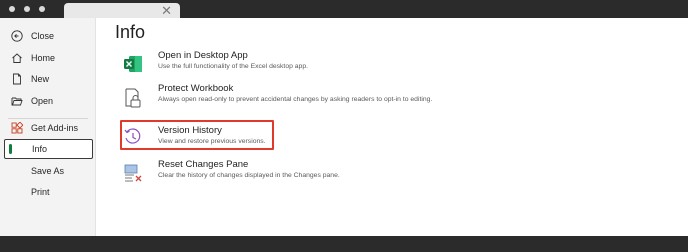 The height and width of the screenshot is (252, 688). What do you see at coordinates (133, 173) in the screenshot?
I see `reset-pane-icon` at bounding box center [133, 173].